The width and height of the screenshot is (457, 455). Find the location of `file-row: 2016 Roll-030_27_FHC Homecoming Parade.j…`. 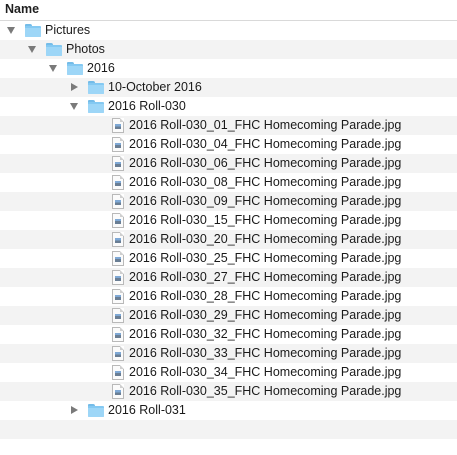

file-row: 2016 Roll-030_27_FHC Homecoming Parade.j… is located at coordinates (228, 277).